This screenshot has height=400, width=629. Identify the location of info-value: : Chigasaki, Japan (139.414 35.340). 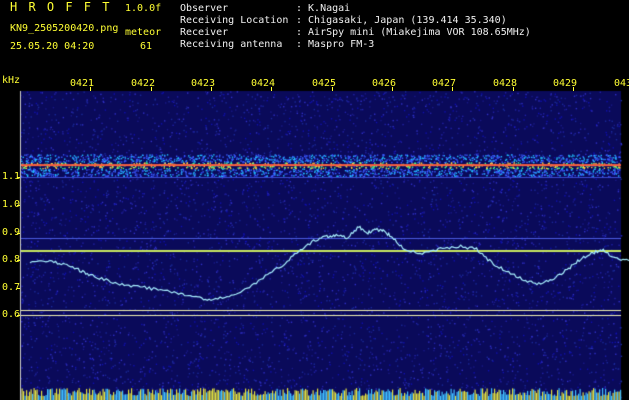
(401, 20).